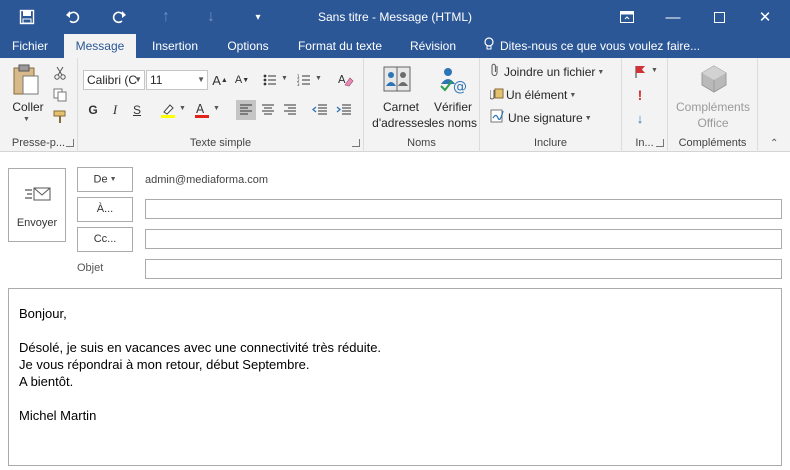 This screenshot has width=790, height=470. What do you see at coordinates (453, 96) in the screenshot?
I see `check-names-button: @ Vérifier les noms` at bounding box center [453, 96].